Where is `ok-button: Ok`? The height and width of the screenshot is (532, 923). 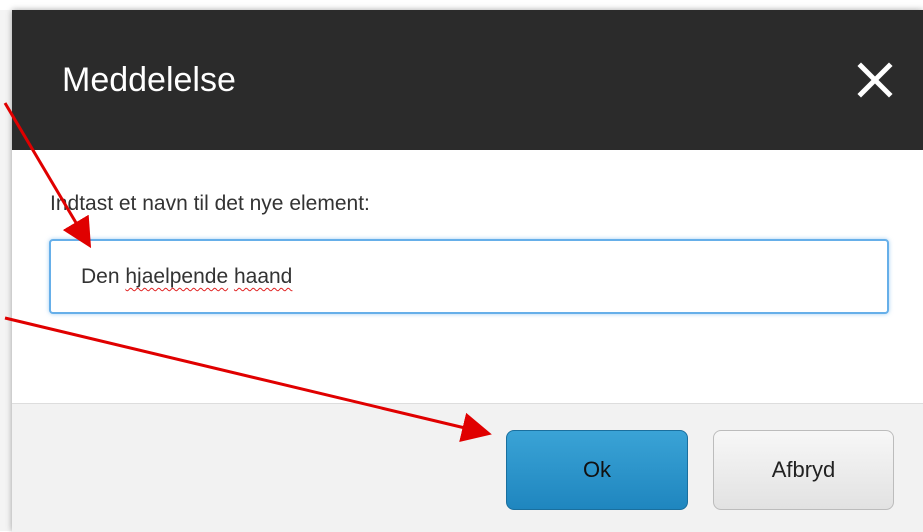
ok-button: Ok is located at coordinates (597, 470).